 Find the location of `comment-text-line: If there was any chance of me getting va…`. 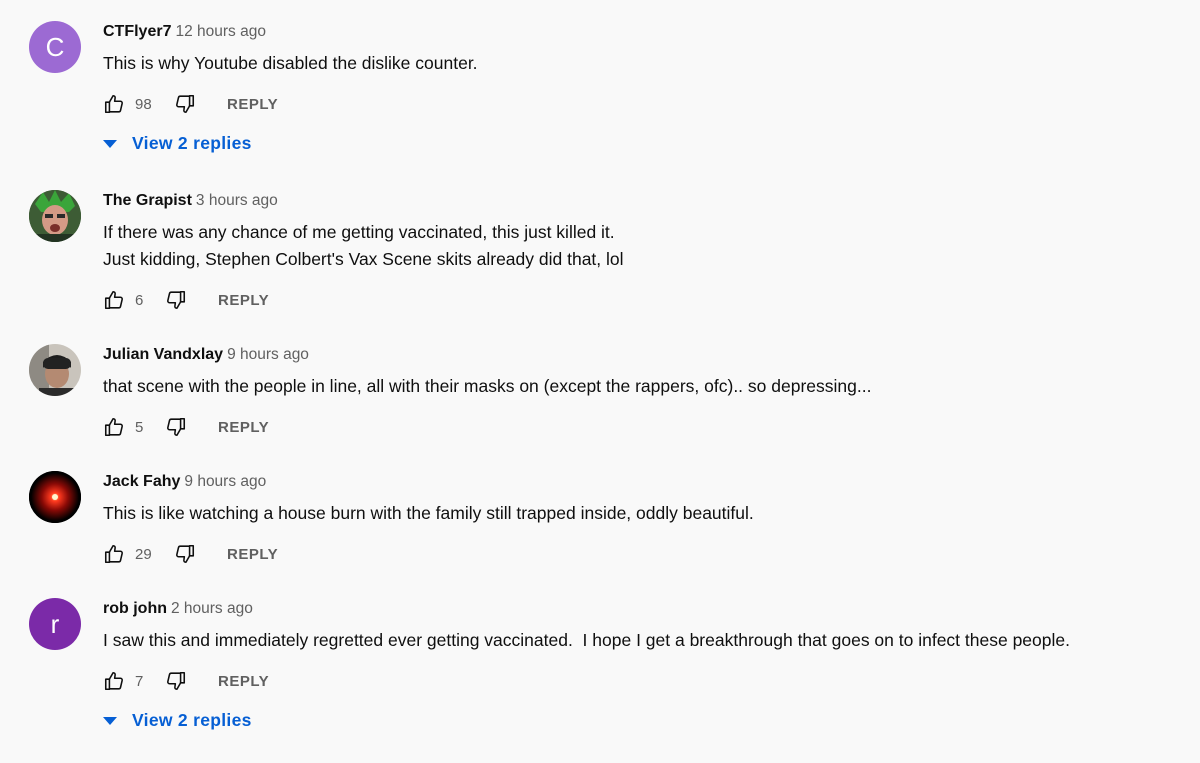

comment-text-line: If there was any chance of me getting va… is located at coordinates (359, 232).